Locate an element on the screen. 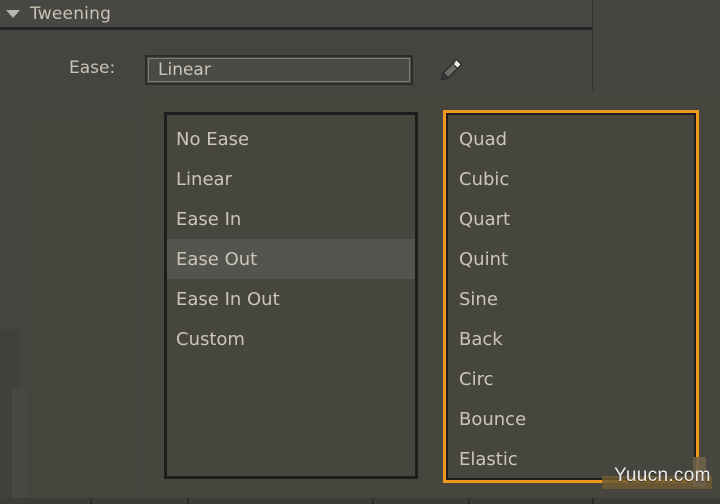 The width and height of the screenshot is (720, 504). watermark: Yuucn.com is located at coordinates (662, 475).